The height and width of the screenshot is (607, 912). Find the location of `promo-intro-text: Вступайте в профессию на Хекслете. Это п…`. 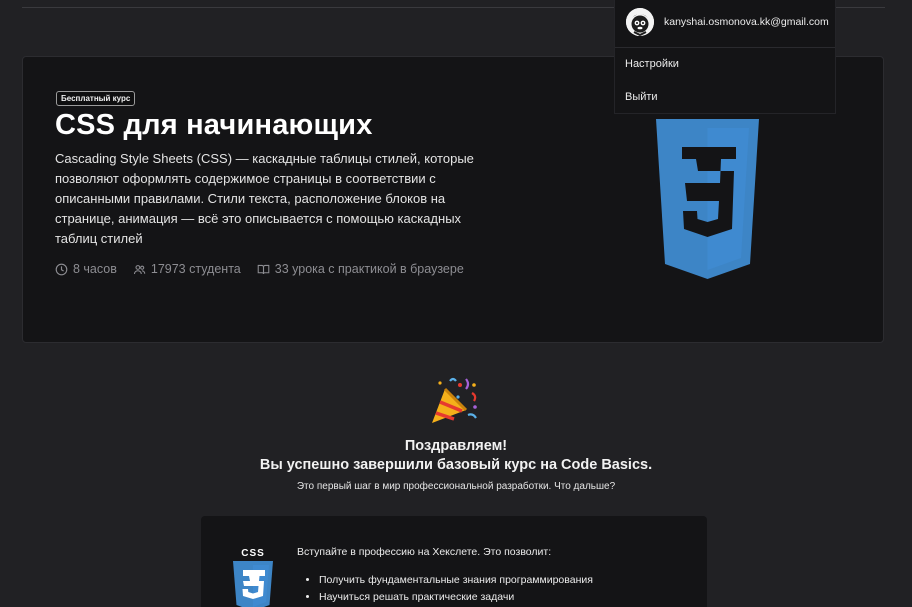

promo-intro-text: Вступайте в профессию на Хекслете. Это п… is located at coordinates (424, 552).